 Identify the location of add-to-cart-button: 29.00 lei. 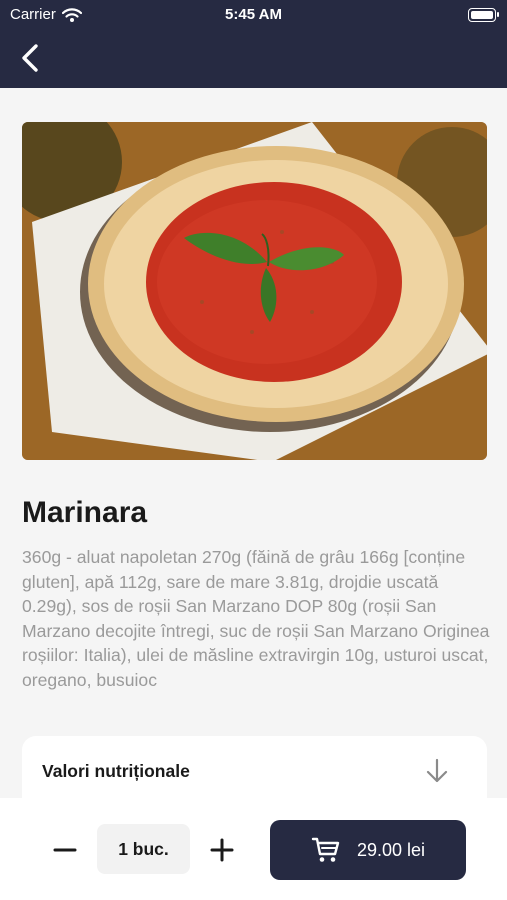
(368, 850).